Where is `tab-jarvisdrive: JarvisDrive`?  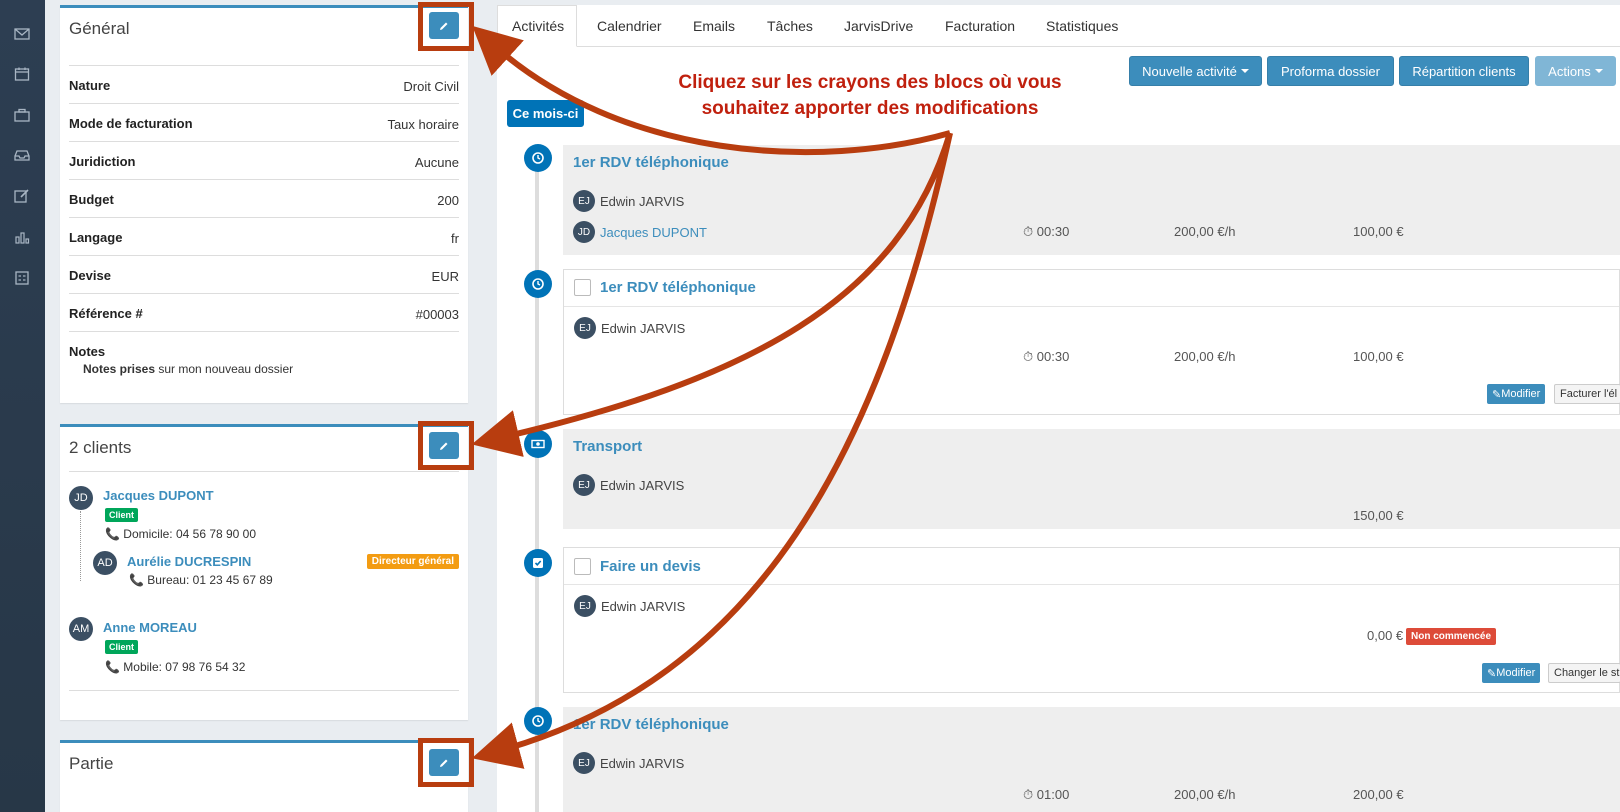 tab-jarvisdrive: JarvisDrive is located at coordinates (878, 26).